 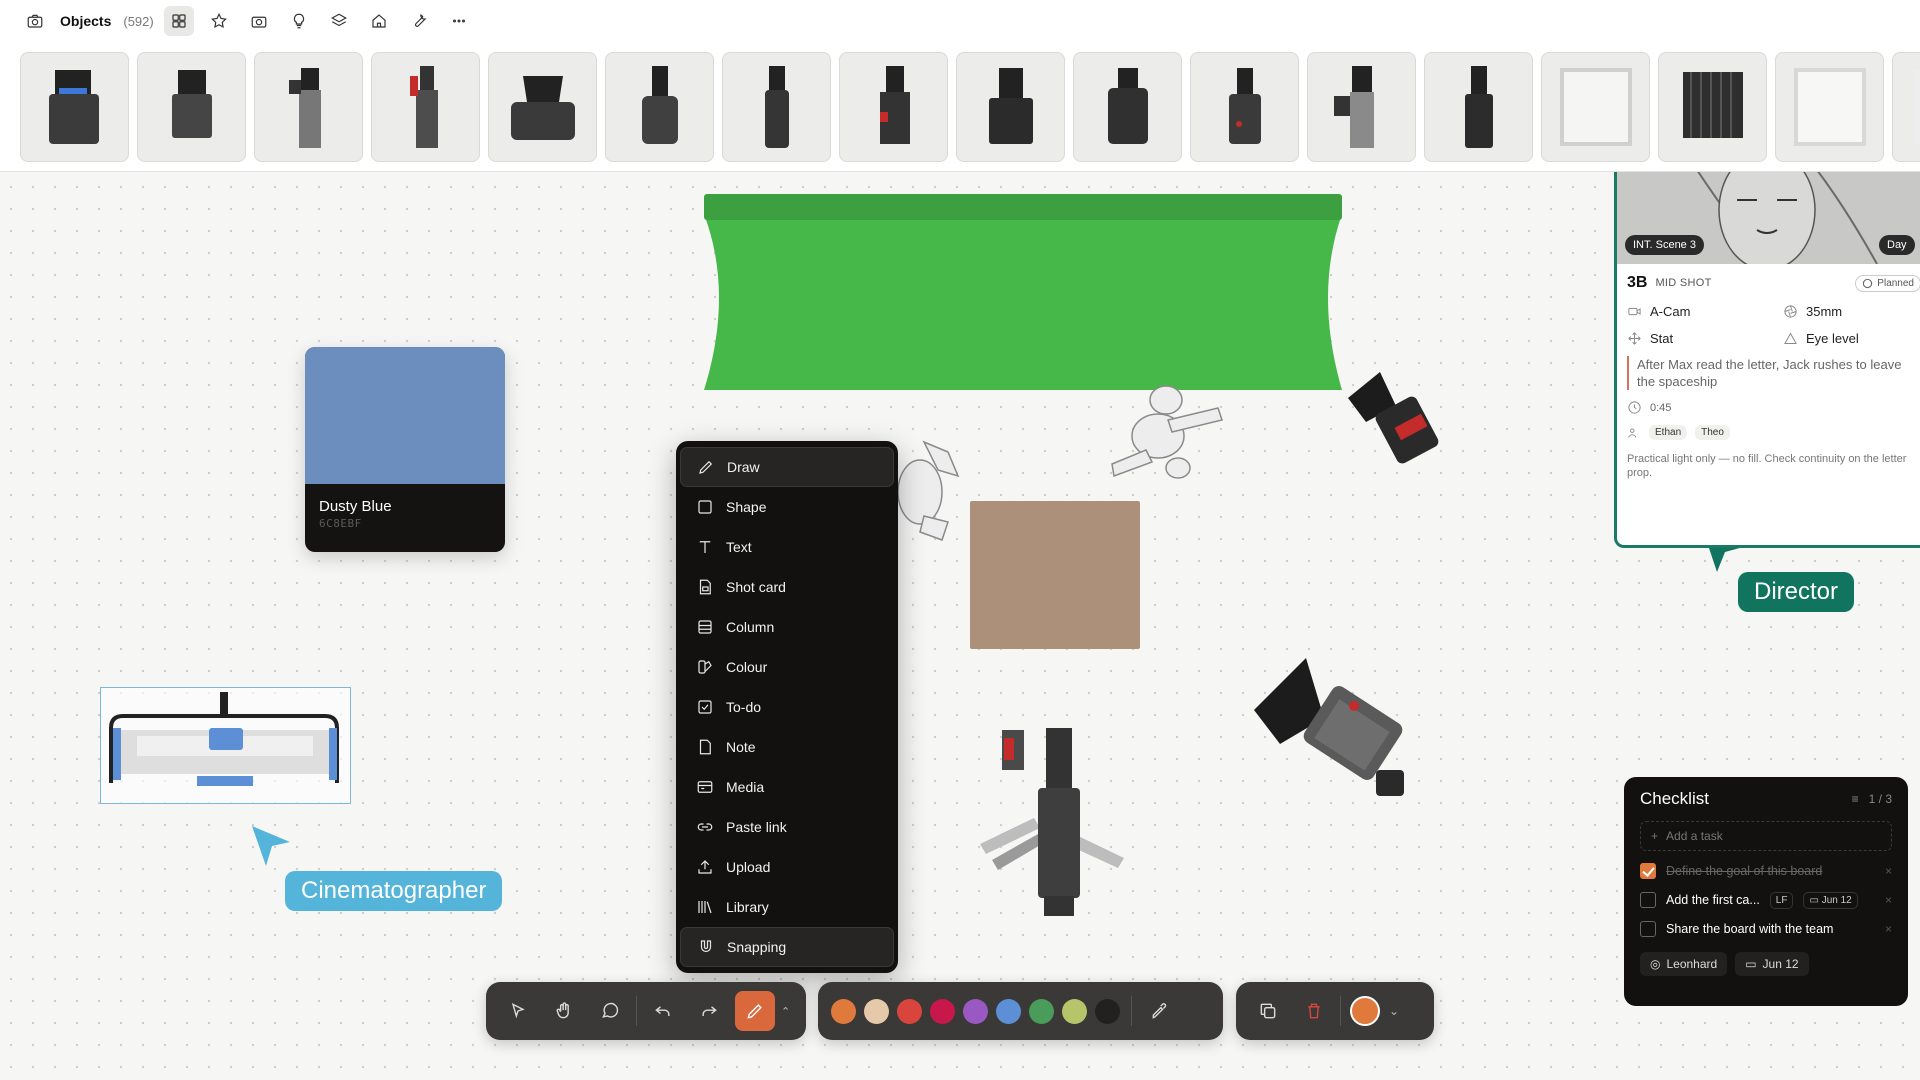 What do you see at coordinates (1781, 900) in the screenshot?
I see `assignee-chip: LF` at bounding box center [1781, 900].